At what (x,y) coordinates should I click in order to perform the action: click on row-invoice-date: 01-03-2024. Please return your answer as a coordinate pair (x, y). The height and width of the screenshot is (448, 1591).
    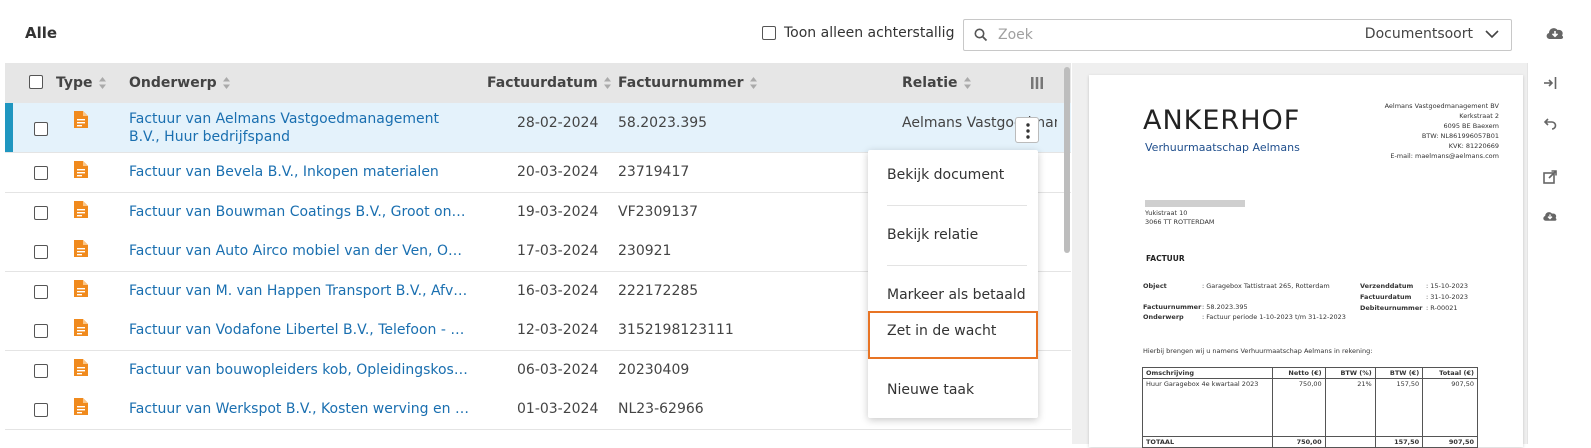
    Looking at the image, I should click on (558, 409).